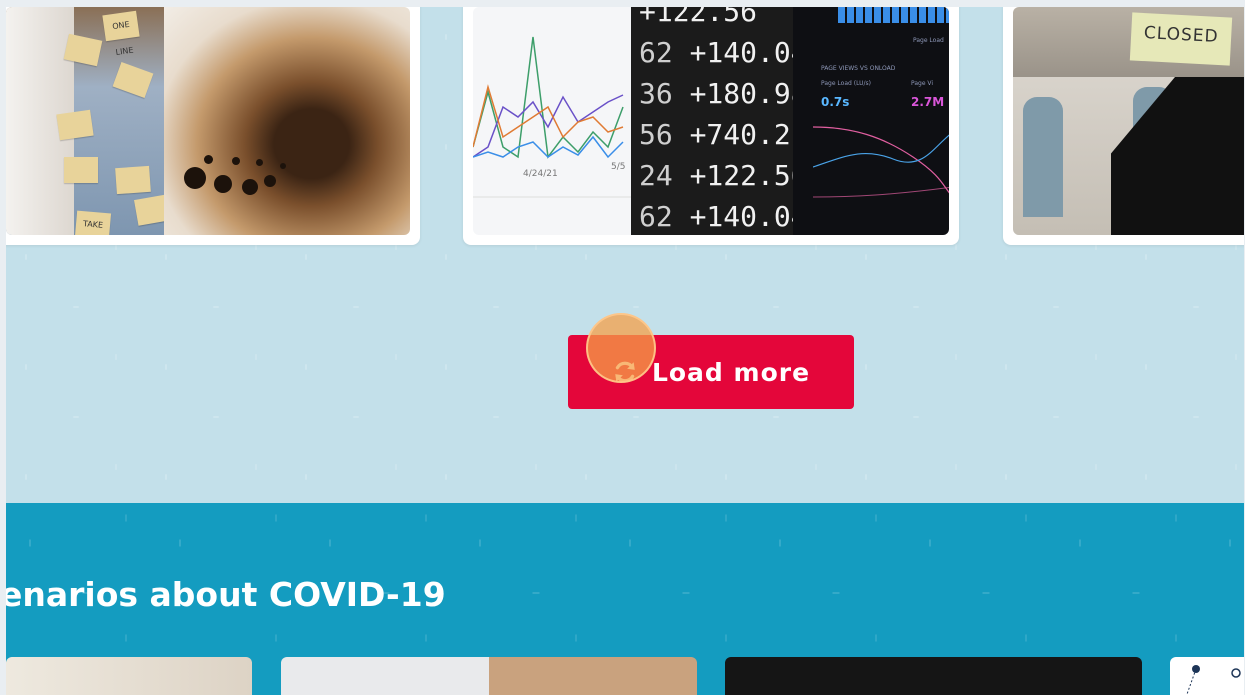 This screenshot has width=1245, height=695. I want to click on ticker-row: +122.56, so click(698, 17).